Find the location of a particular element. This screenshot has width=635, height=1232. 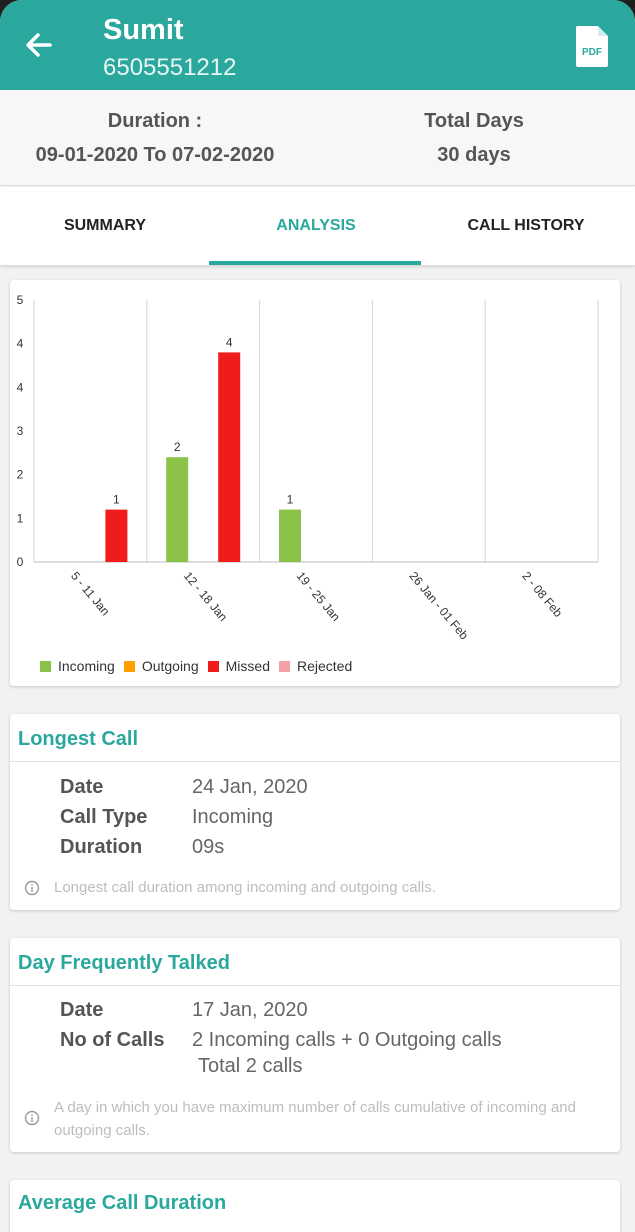

total-days-value: 30 days is located at coordinates (474, 155).